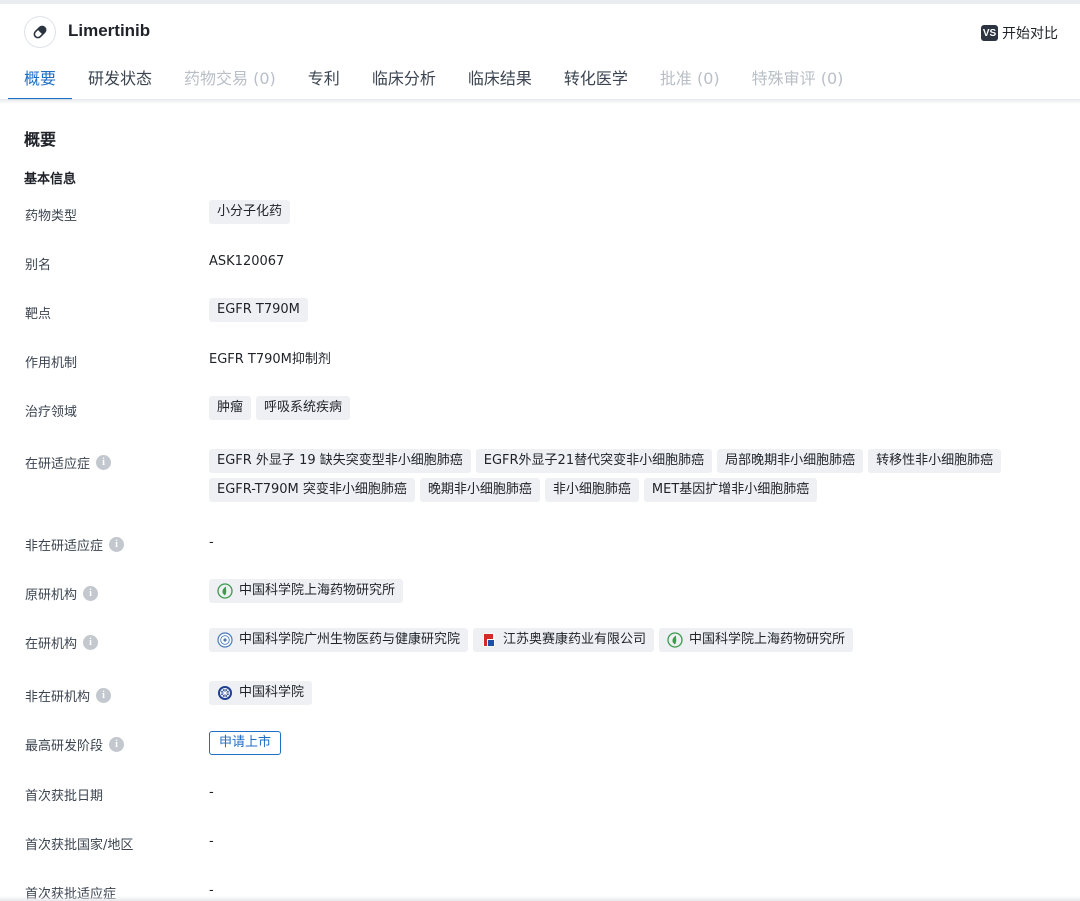 This screenshot has height=901, width=1080. I want to click on org-tag: 江苏奥赛康药业有限公司, so click(564, 640).